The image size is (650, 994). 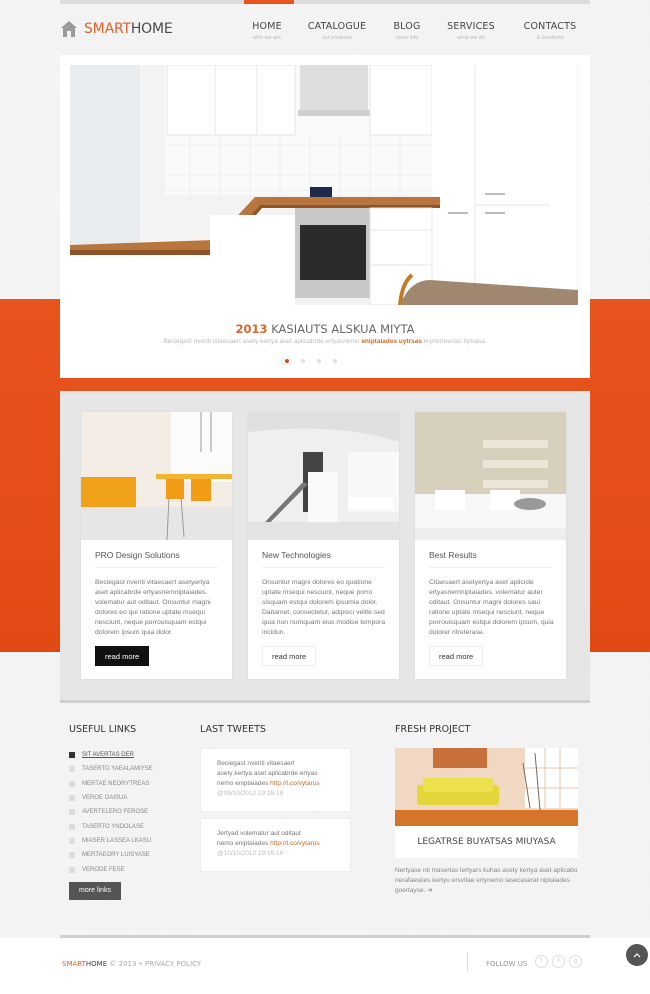 I want to click on nav-label: SERVICES, so click(x=471, y=26).